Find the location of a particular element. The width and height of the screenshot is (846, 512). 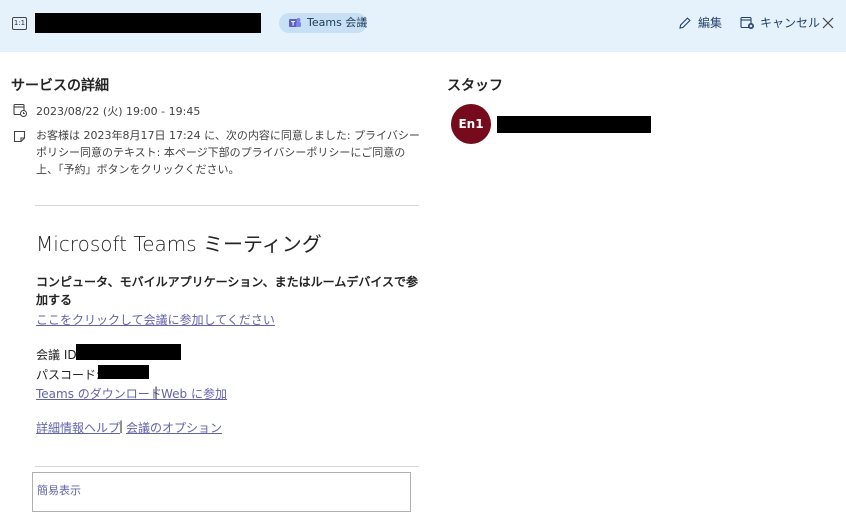

header-bar: 1:1 T Teams 会議 編集 キャンセル is located at coordinates (423, 26).